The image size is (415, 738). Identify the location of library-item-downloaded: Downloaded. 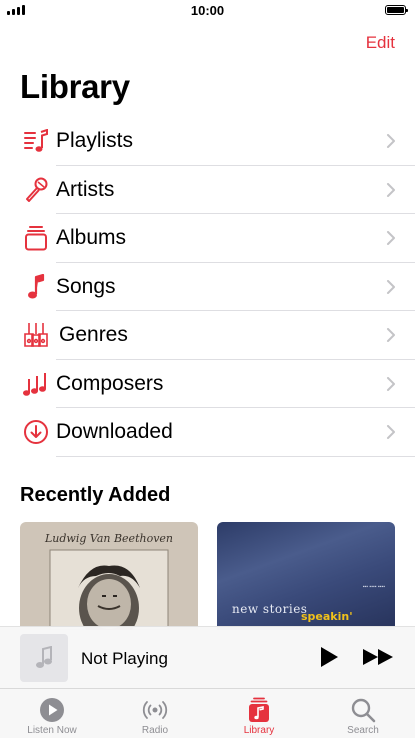
(207, 432).